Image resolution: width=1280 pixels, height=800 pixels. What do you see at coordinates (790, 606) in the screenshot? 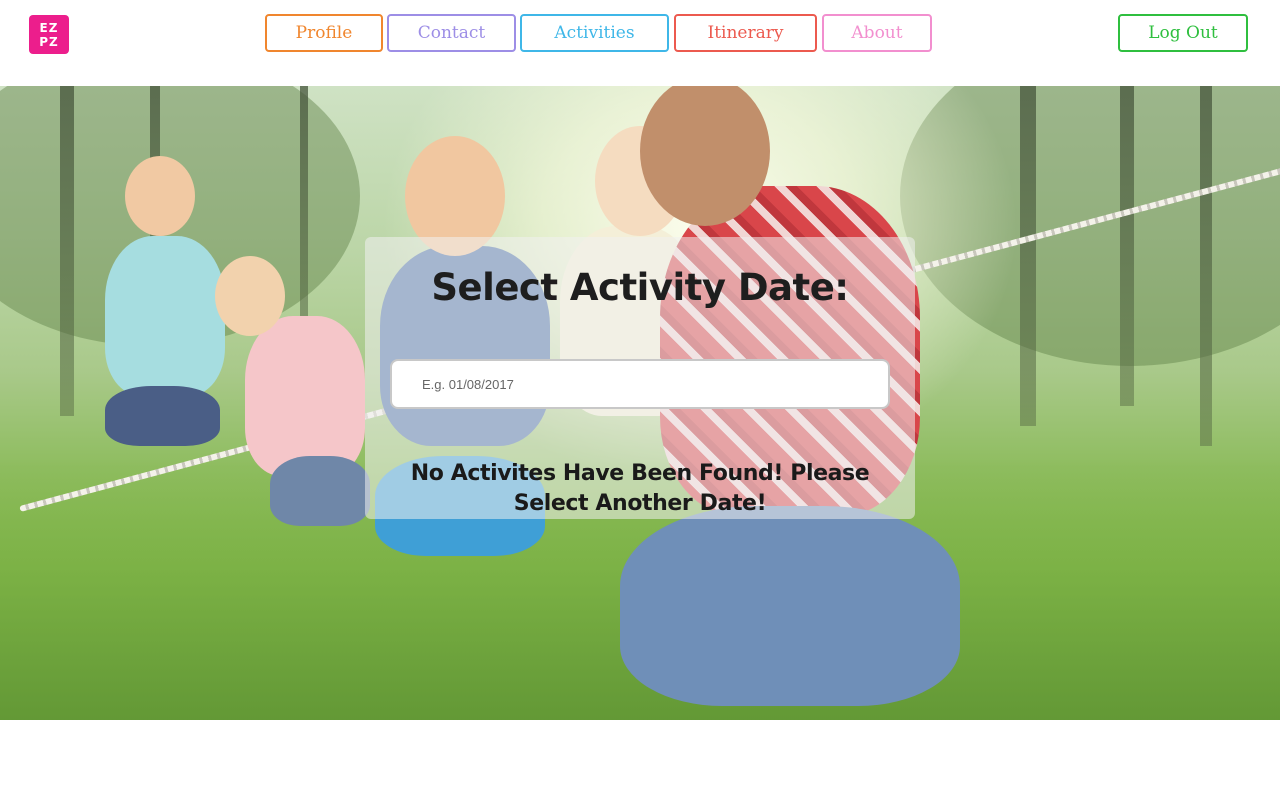
I see `kid-jeans` at bounding box center [790, 606].